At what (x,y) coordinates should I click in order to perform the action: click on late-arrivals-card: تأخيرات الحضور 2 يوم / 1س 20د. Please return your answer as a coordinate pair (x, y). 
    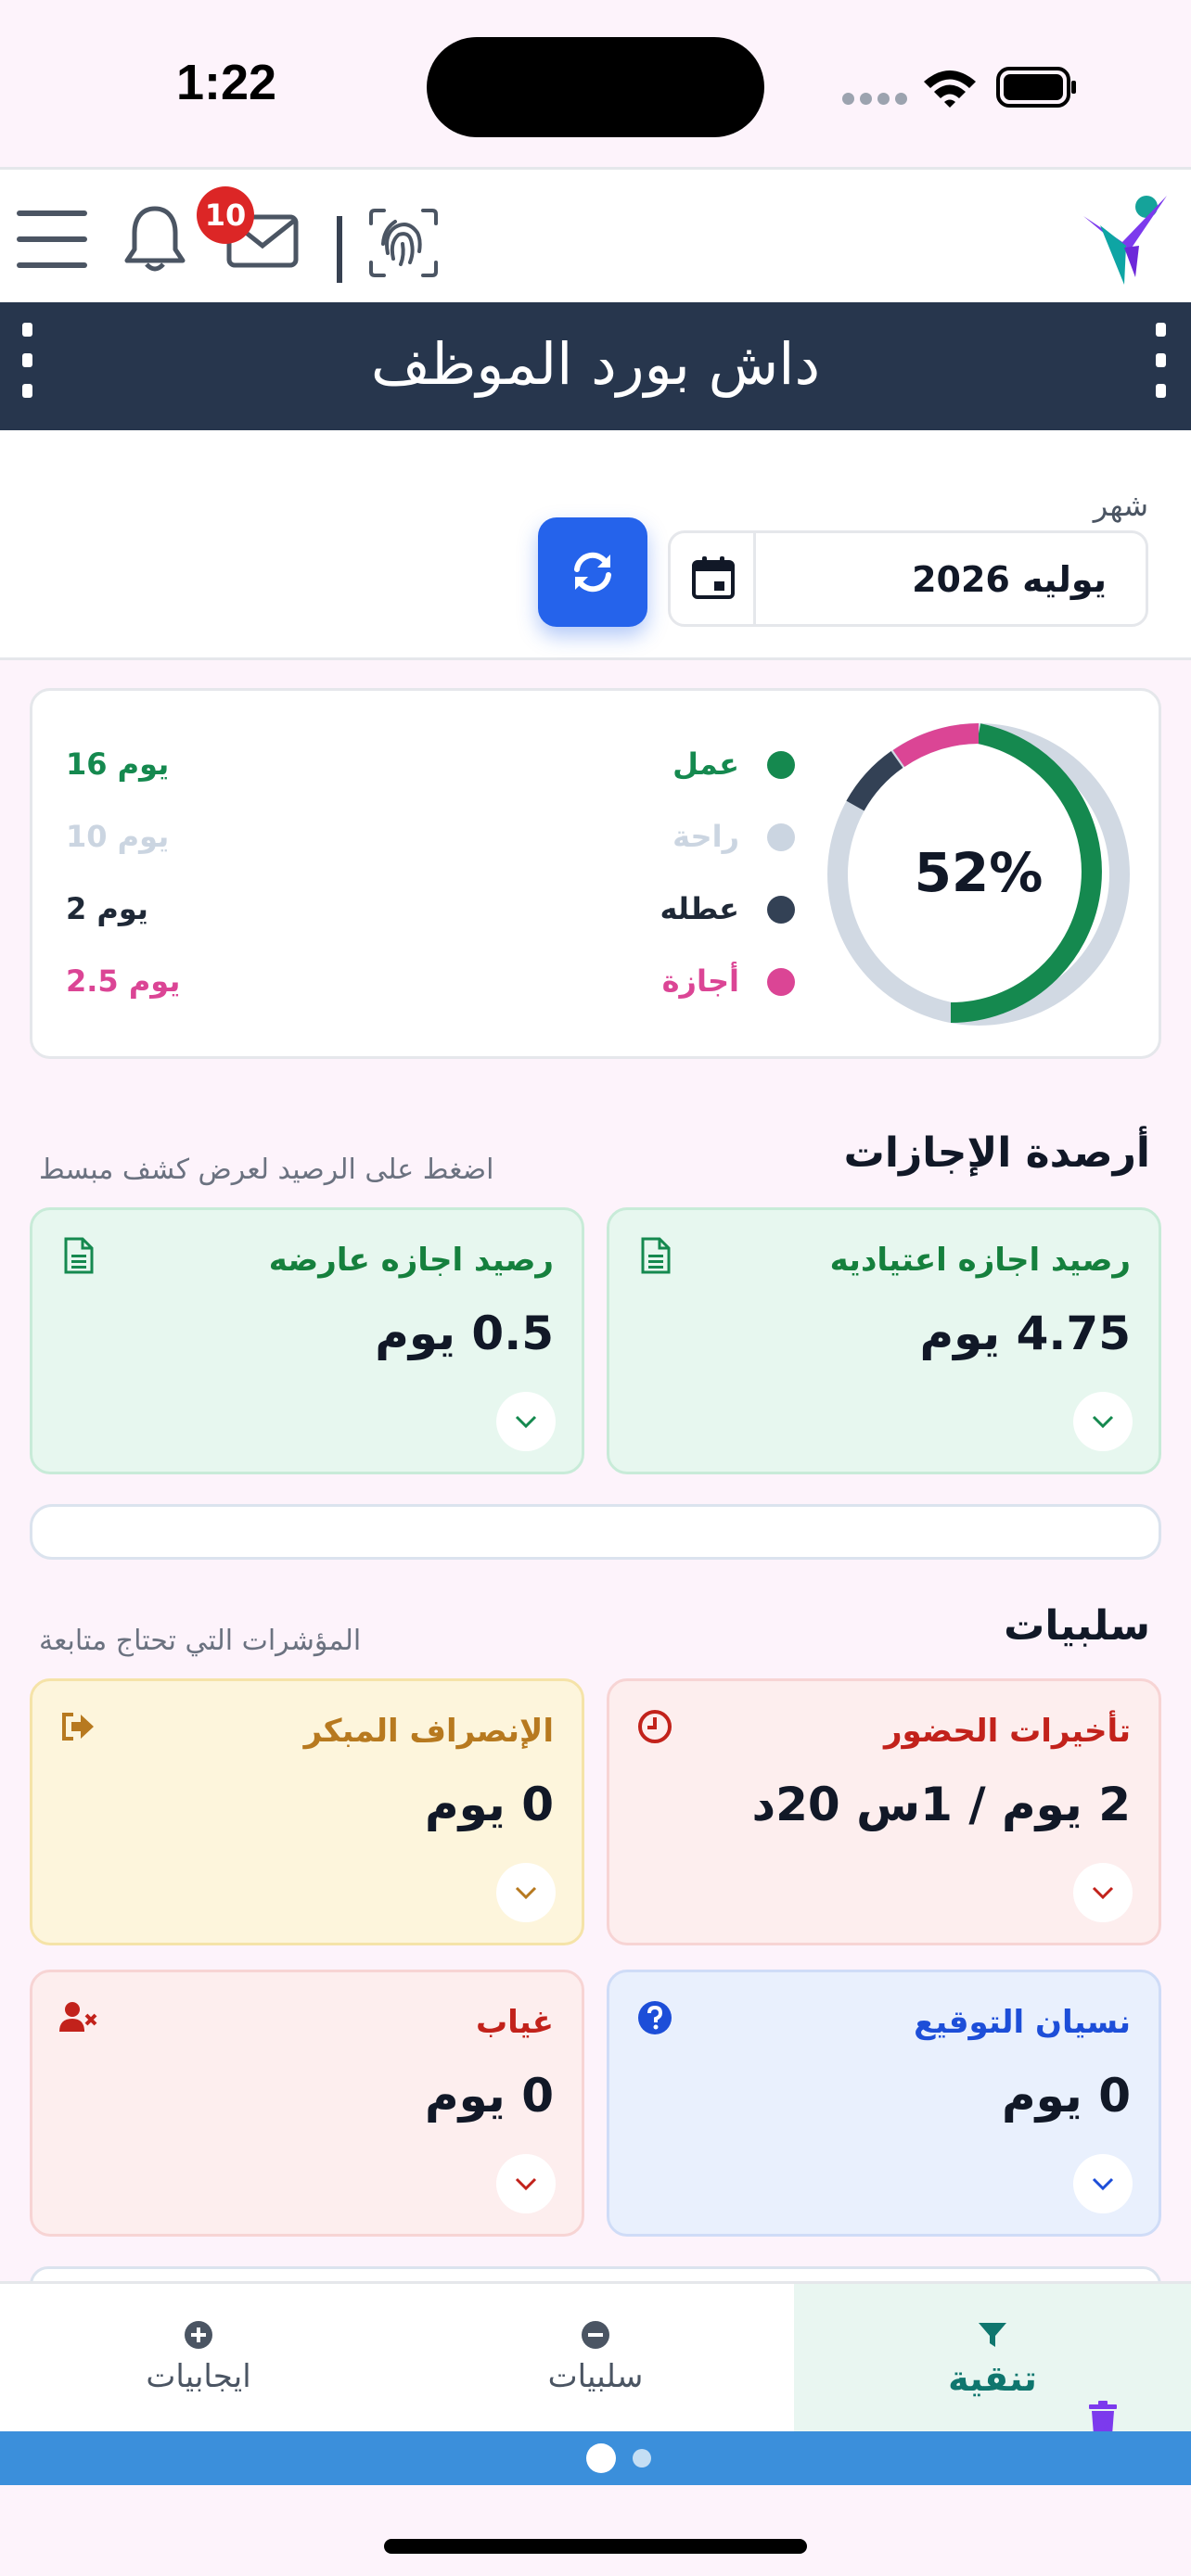
    Looking at the image, I should click on (884, 1812).